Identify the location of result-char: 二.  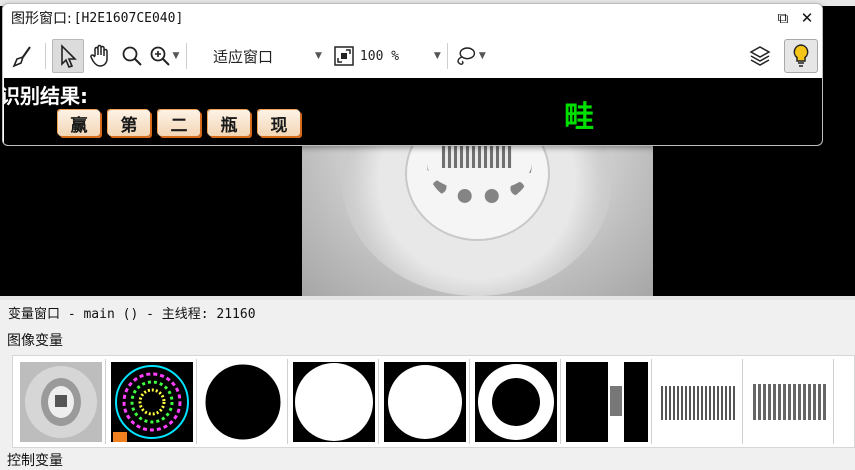
(179, 123).